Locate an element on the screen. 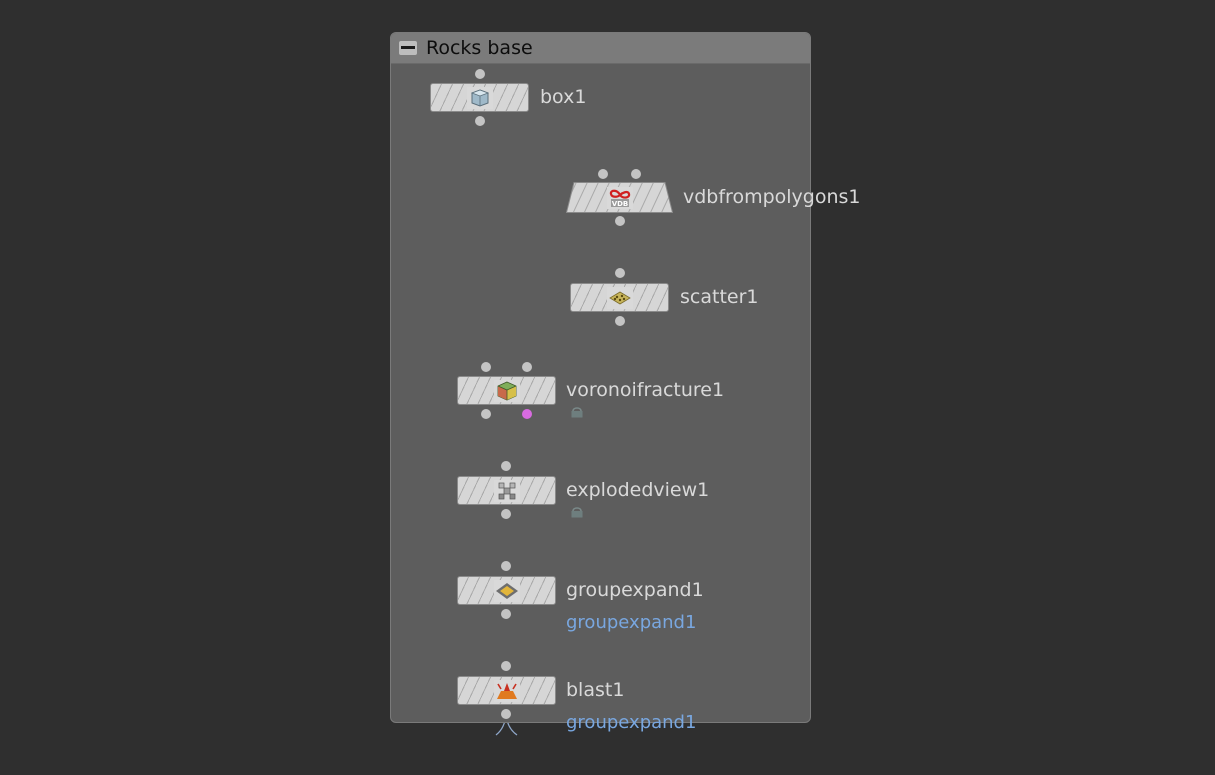 Image resolution: width=1215 pixels, height=775 pixels. node-explodedview1 is located at coordinates (506, 490).